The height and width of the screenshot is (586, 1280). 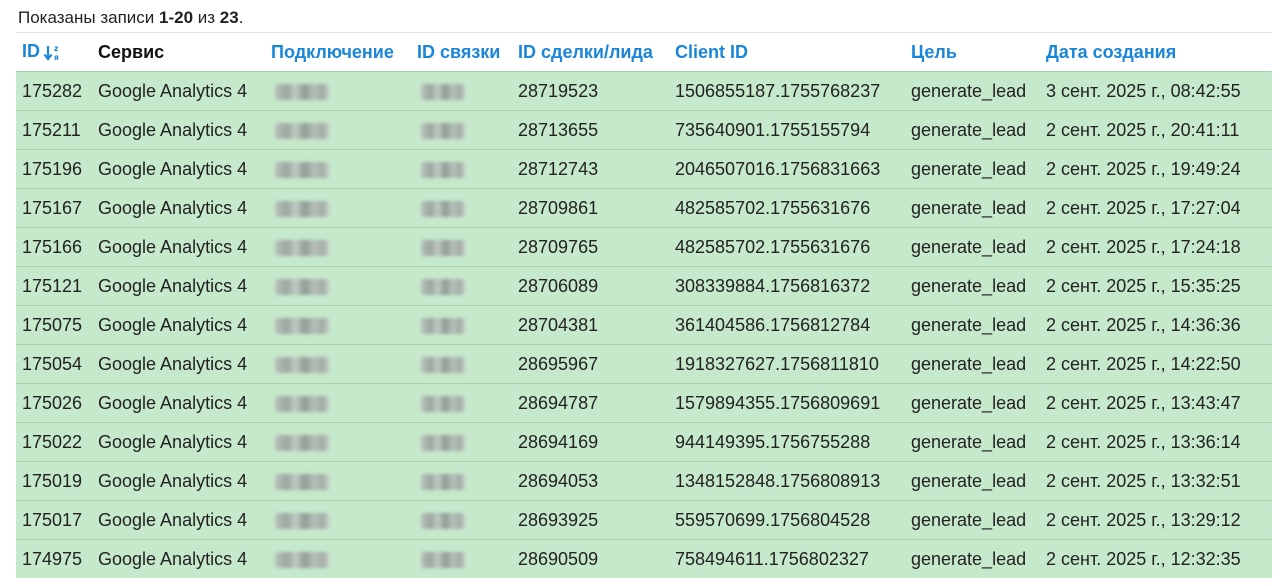 I want to click on cell-client-id: 944149395.1756755288, so click(x=787, y=442).